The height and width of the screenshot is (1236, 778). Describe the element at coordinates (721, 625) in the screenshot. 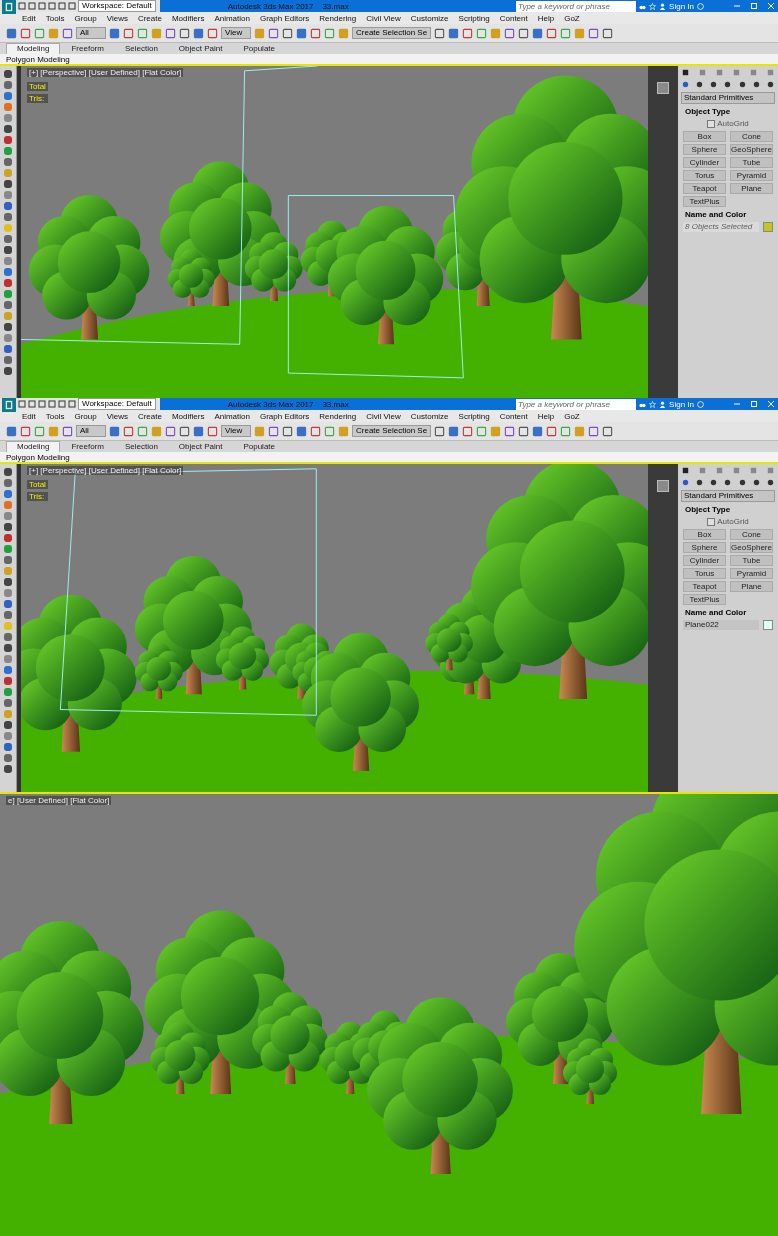

I see `name-field: Plane022` at that location.